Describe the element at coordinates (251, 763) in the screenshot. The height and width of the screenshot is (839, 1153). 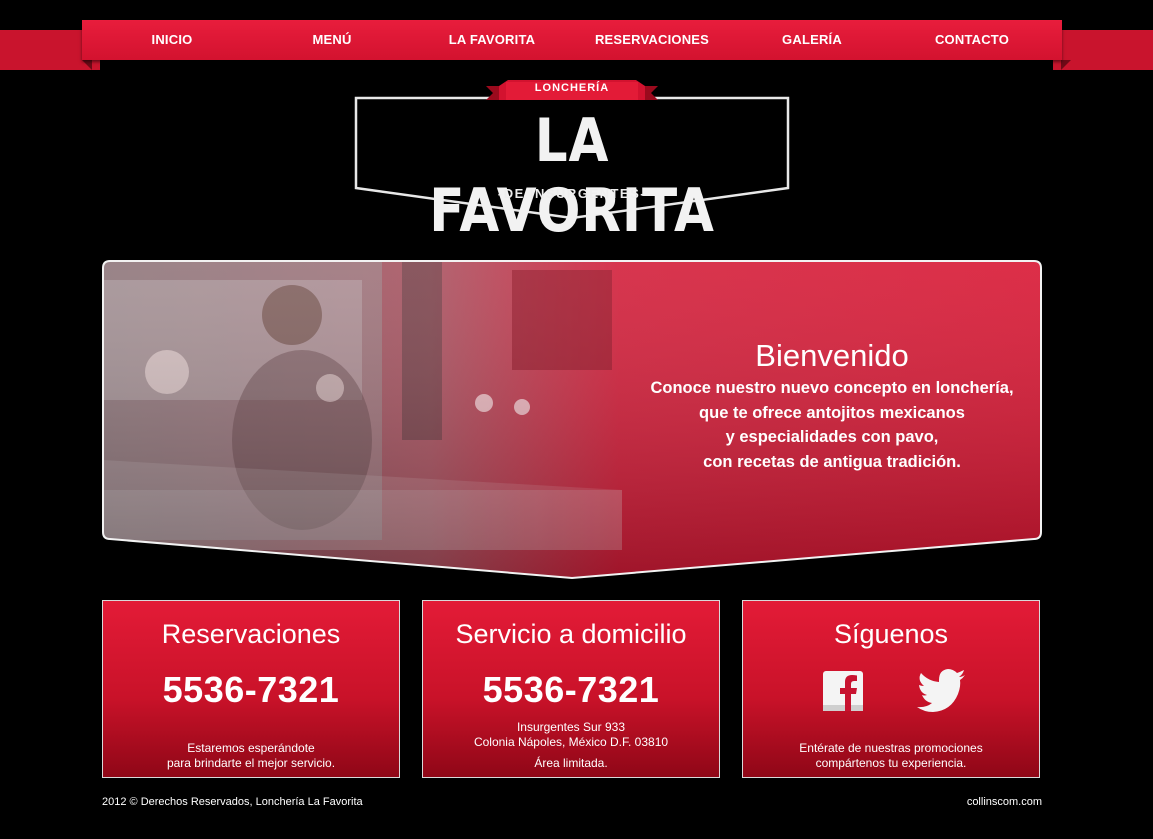
I see `reservations-note: para brindarte el mejor servicio.` at that location.